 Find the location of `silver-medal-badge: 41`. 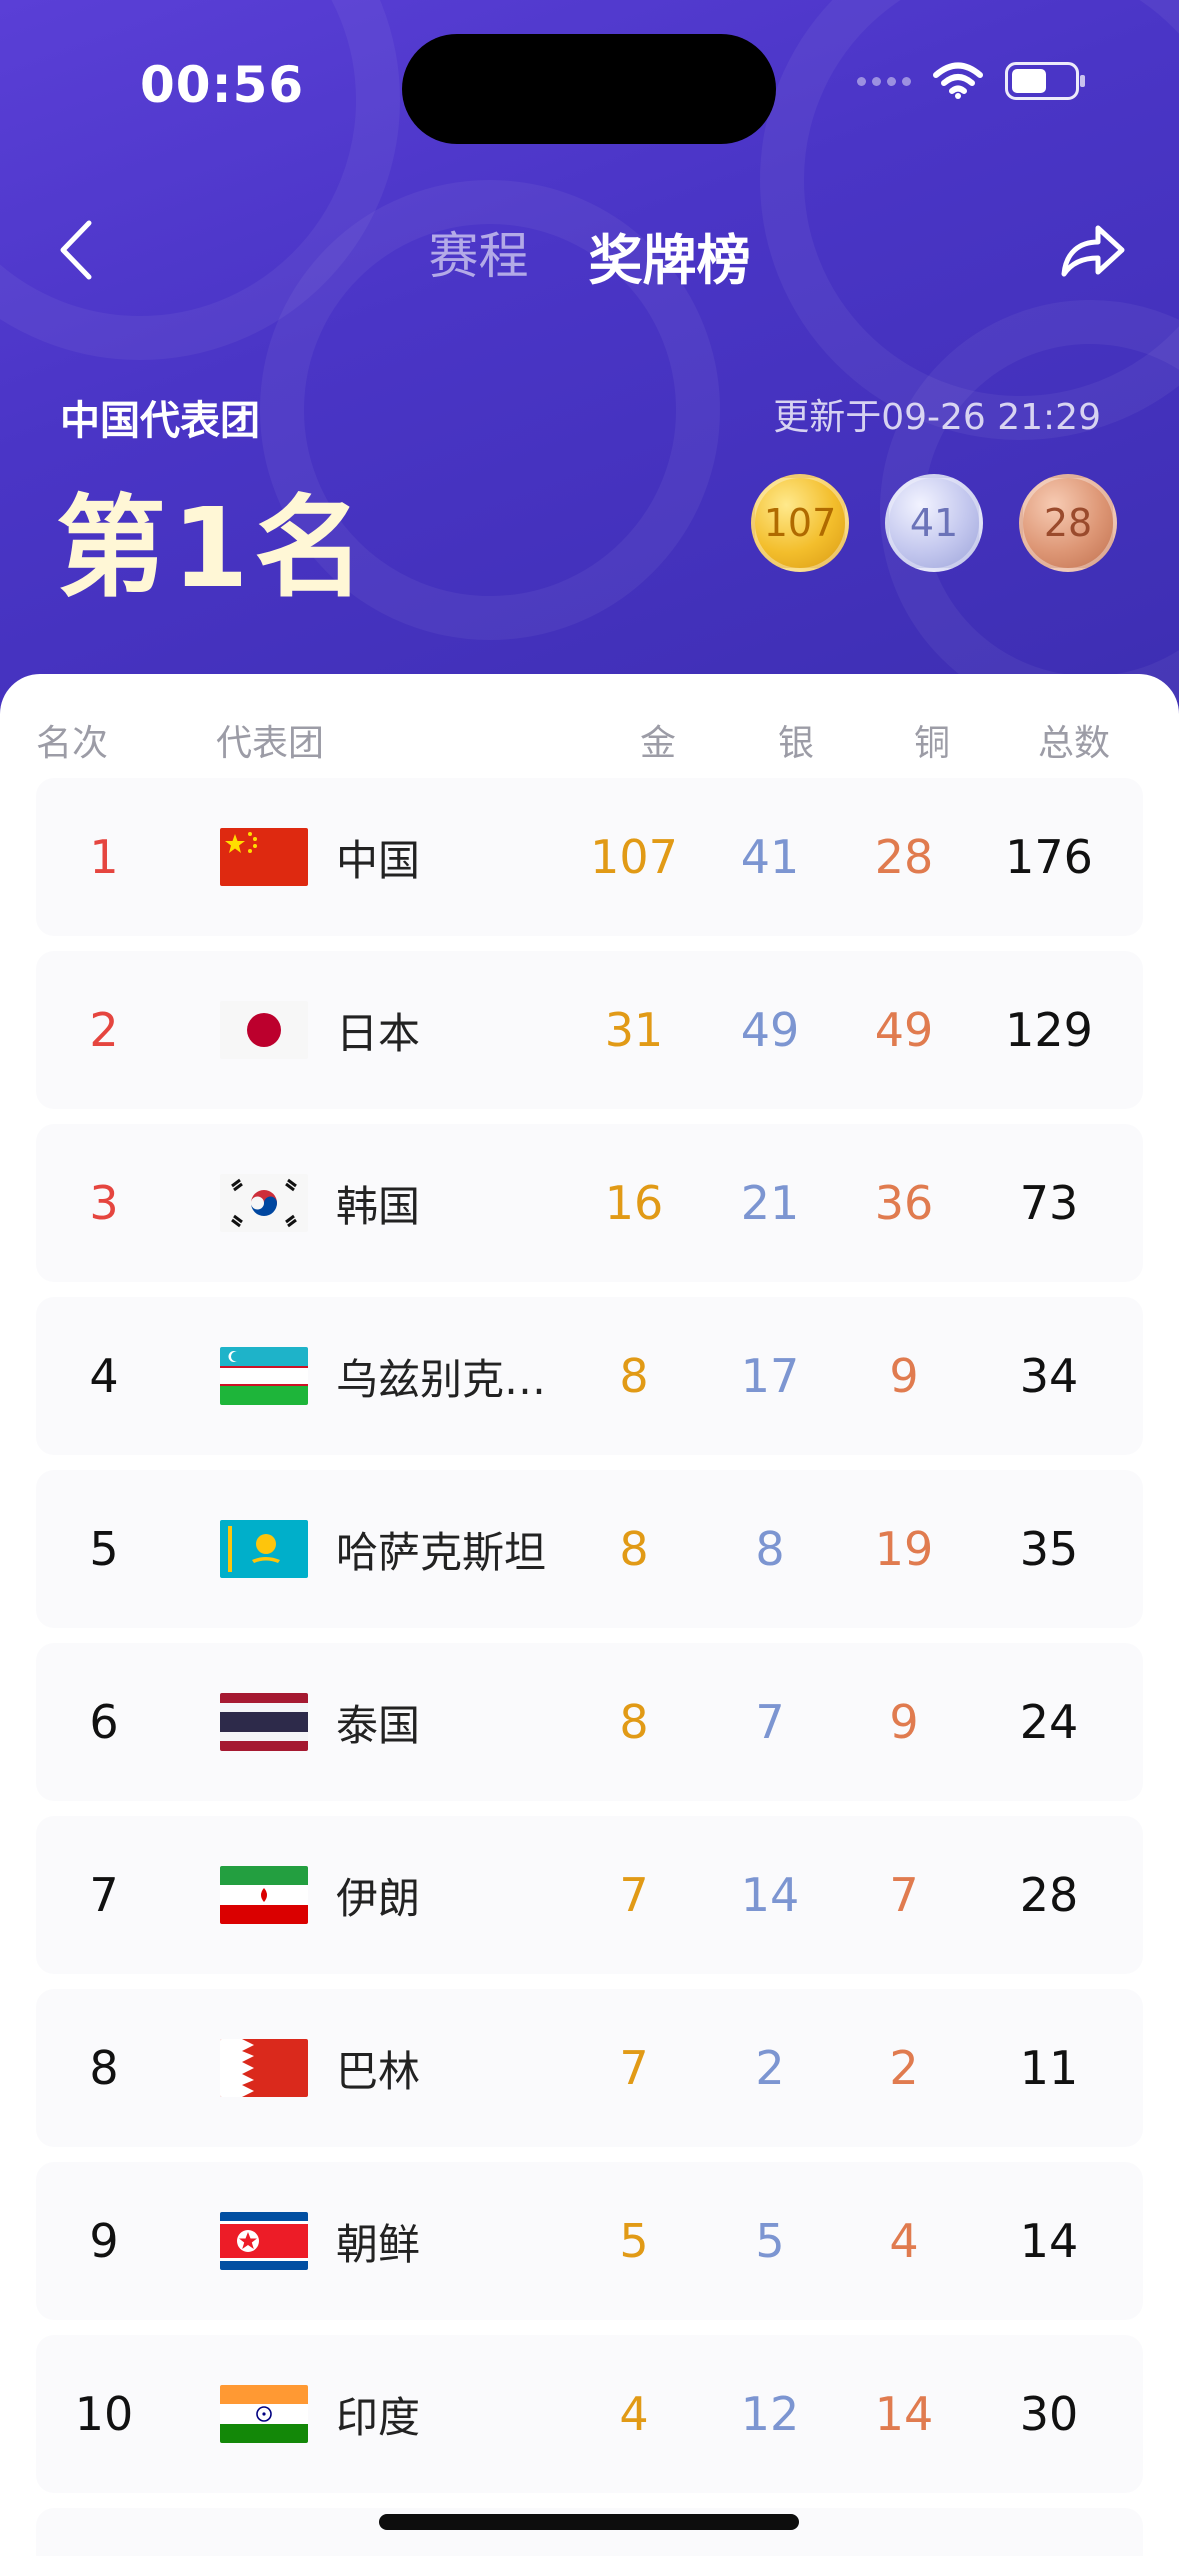

silver-medal-badge: 41 is located at coordinates (934, 523).